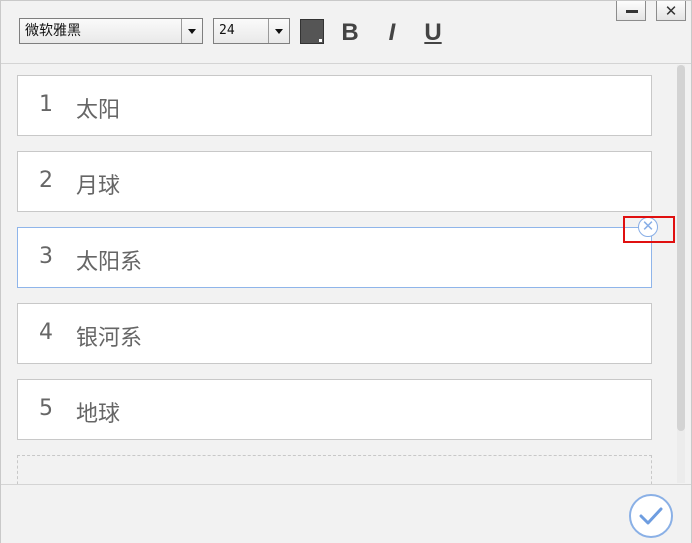  I want to click on close-icon: ✕, so click(671, 11).